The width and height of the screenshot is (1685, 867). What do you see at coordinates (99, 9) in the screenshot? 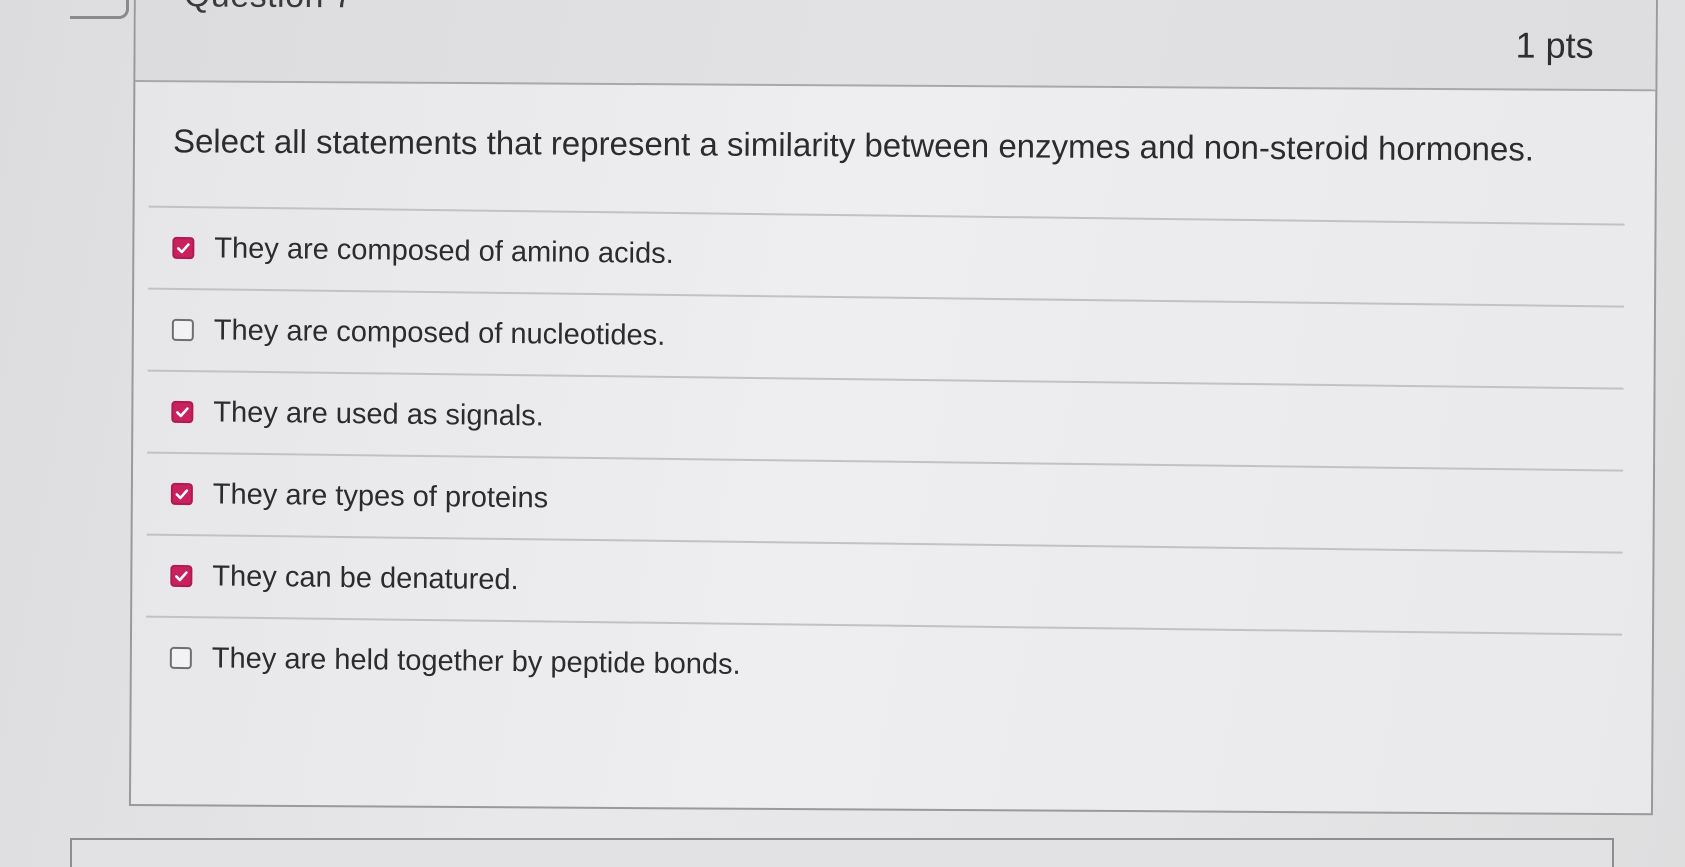
I see `previous-card-corner` at bounding box center [99, 9].